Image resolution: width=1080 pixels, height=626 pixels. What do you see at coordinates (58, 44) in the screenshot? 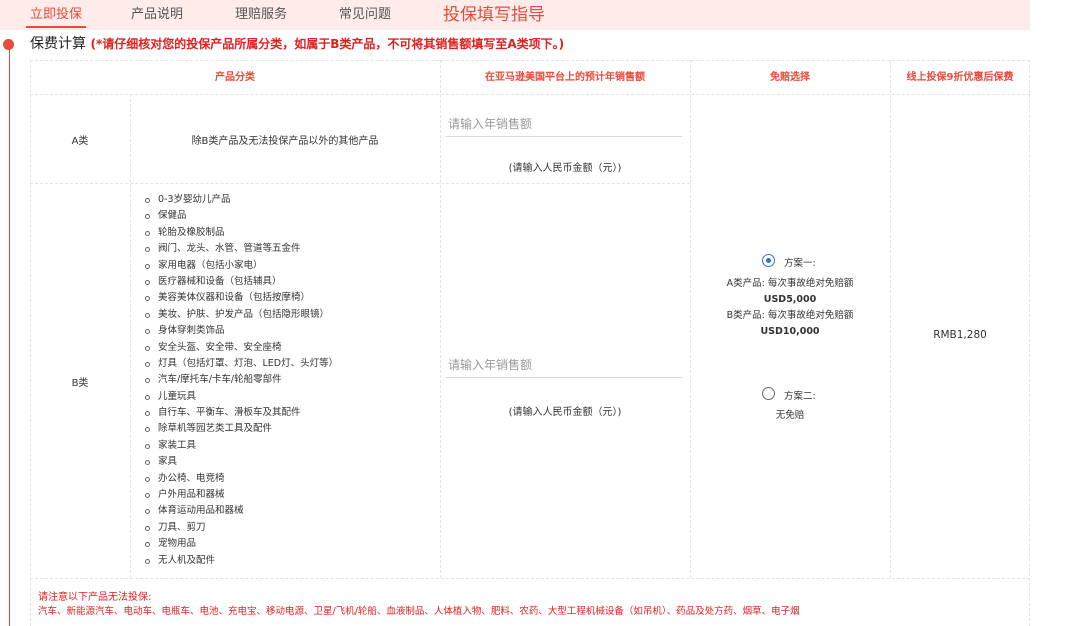
I see `section-title-text: 保费计算` at bounding box center [58, 44].